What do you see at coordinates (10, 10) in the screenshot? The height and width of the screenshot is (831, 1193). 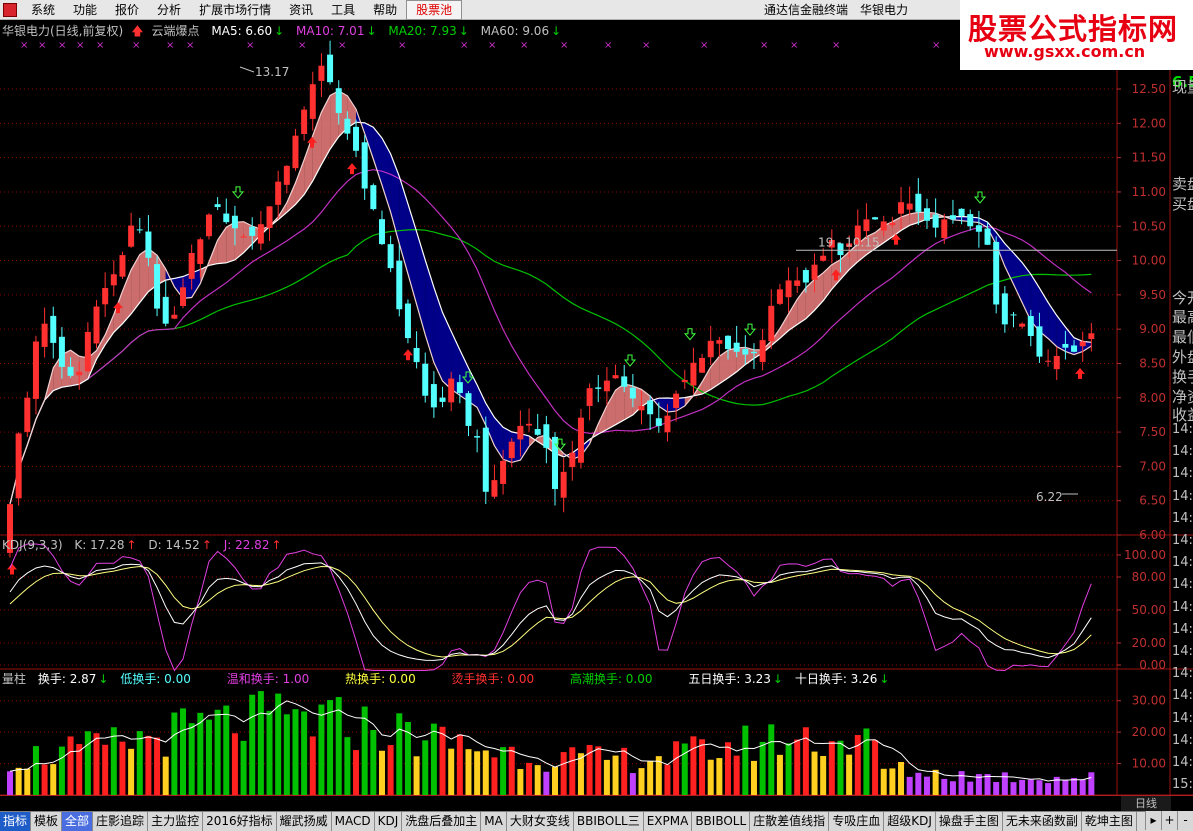 I see `app-logo` at bounding box center [10, 10].